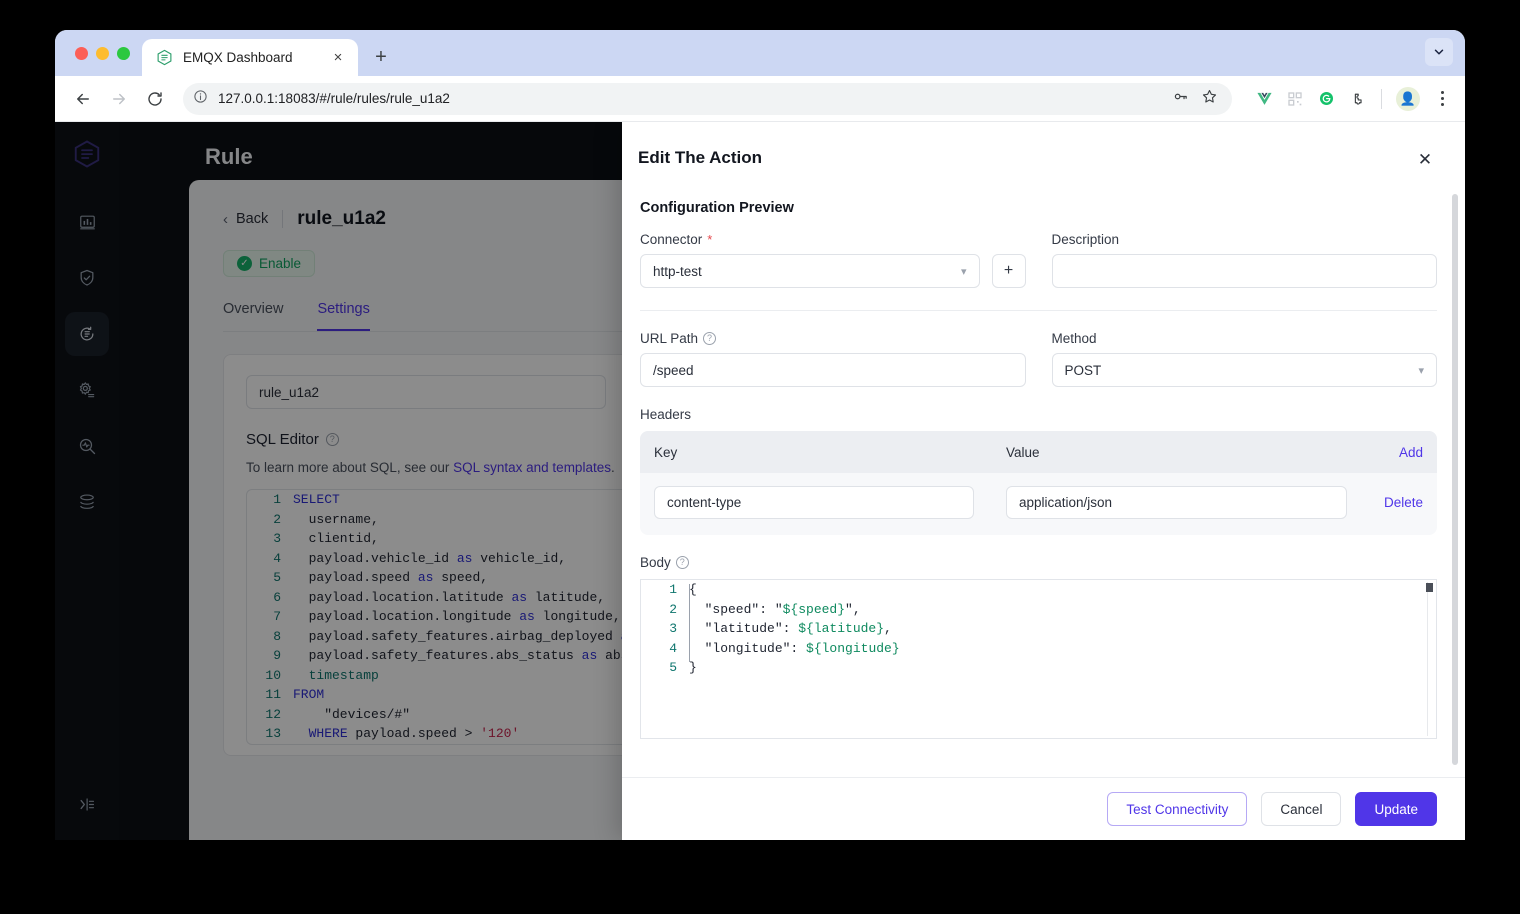  I want to click on header-value-input: application/json, so click(1176, 502).